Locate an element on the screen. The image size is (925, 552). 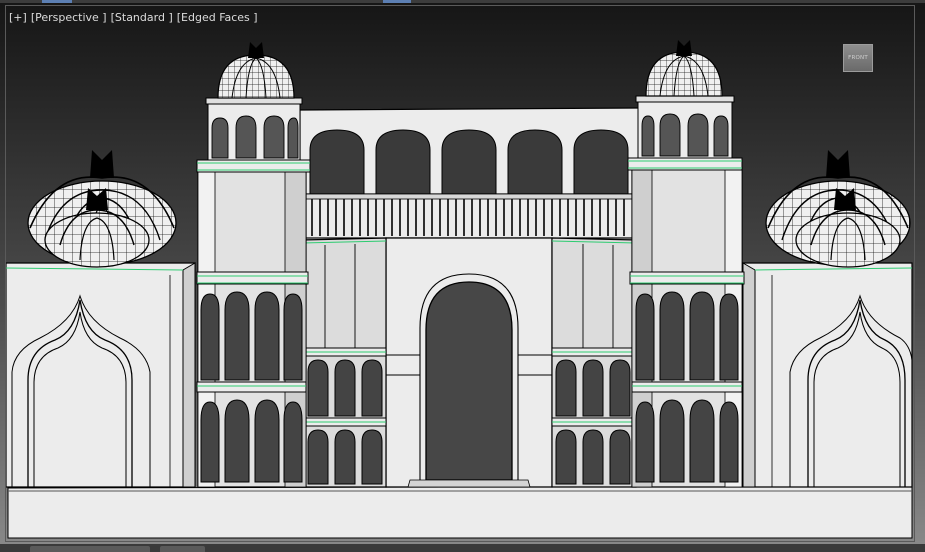
viewport-menu-plus: [+] is located at coordinates (18, 18).